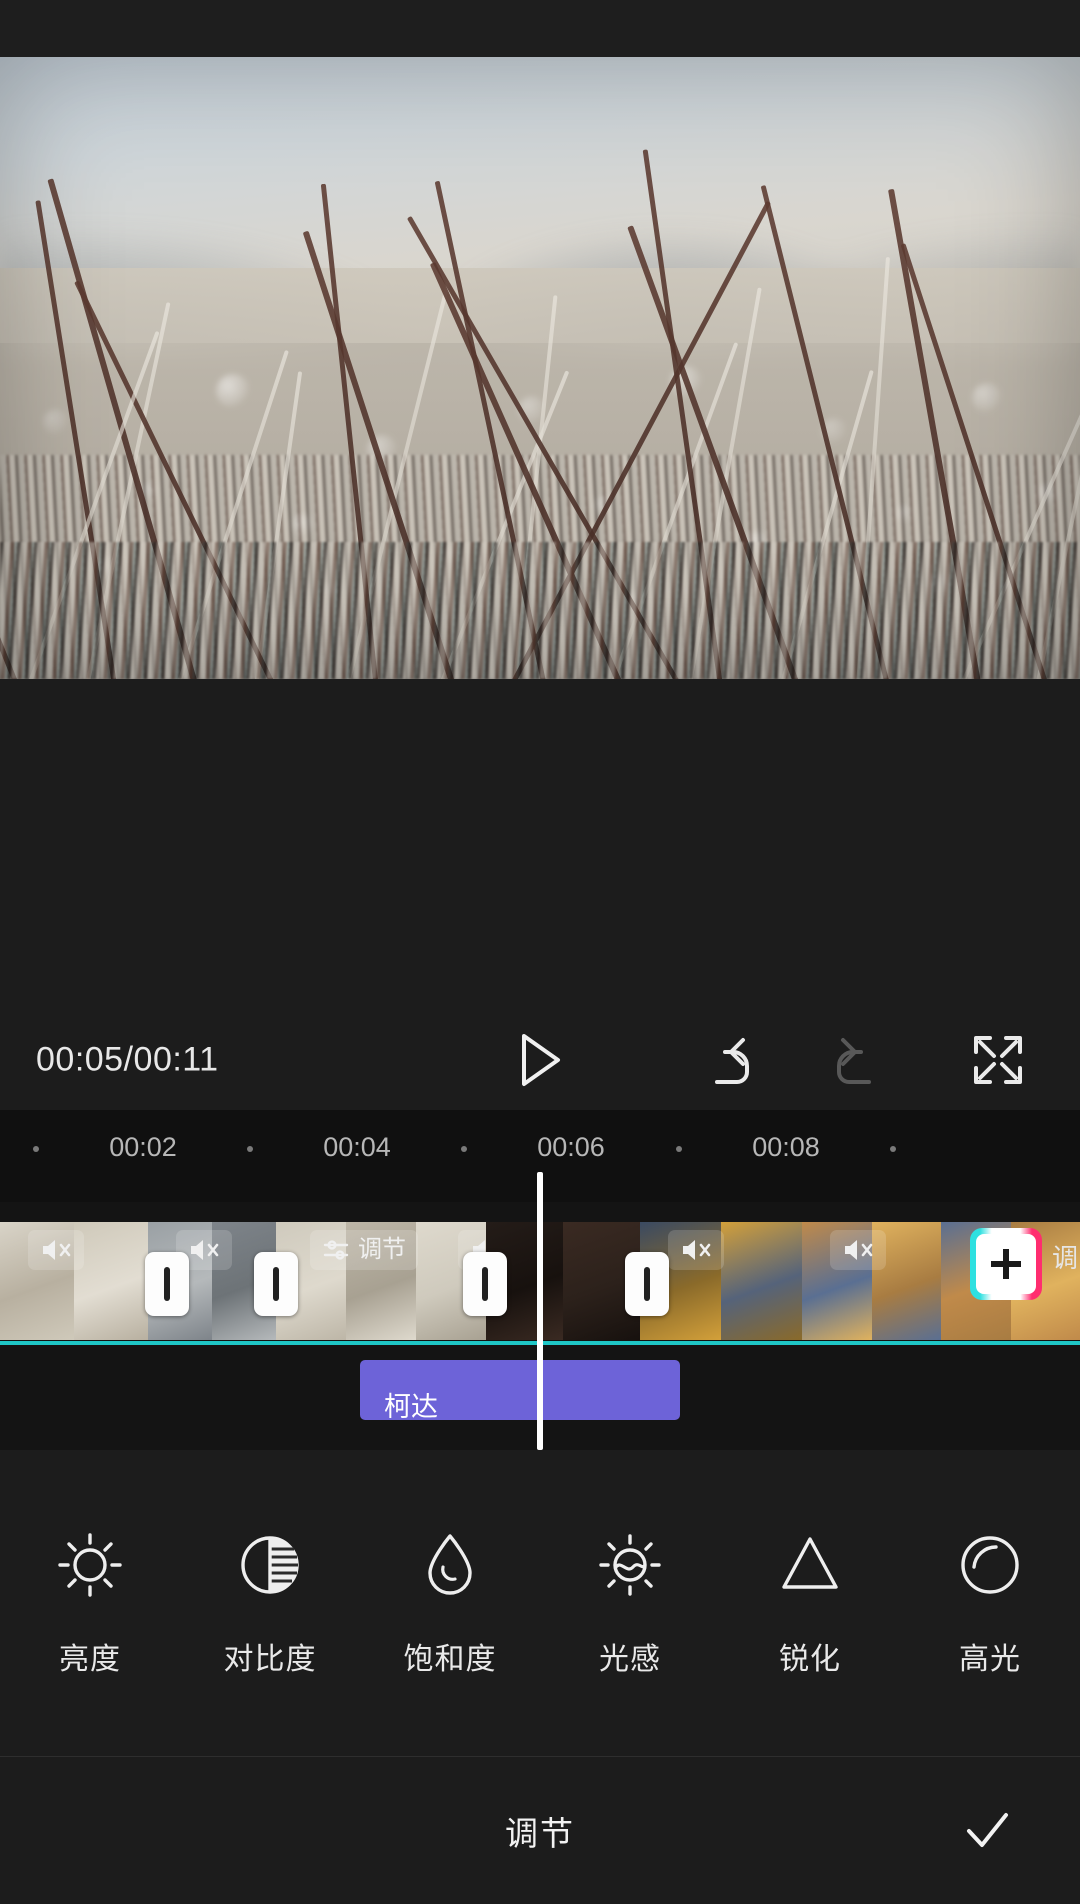 The width and height of the screenshot is (1080, 1904). I want to click on tool-saturation: 饱和度, so click(450, 1600).